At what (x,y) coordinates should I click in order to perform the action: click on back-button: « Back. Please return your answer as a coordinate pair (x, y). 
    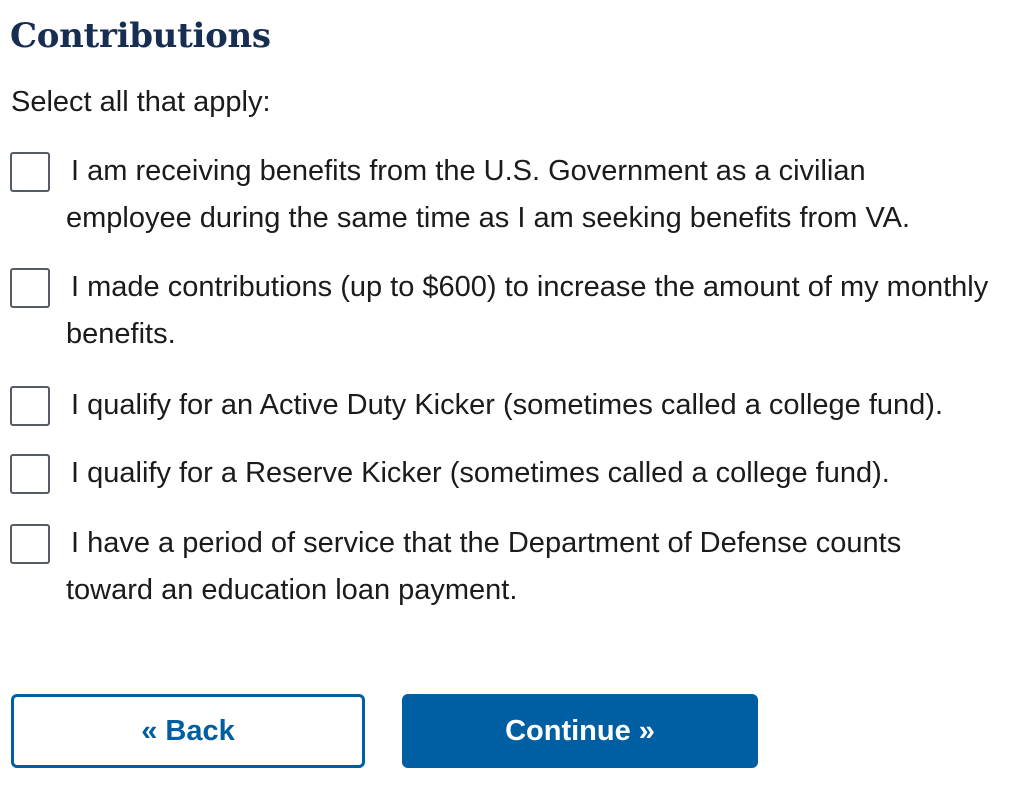
    Looking at the image, I should click on (188, 731).